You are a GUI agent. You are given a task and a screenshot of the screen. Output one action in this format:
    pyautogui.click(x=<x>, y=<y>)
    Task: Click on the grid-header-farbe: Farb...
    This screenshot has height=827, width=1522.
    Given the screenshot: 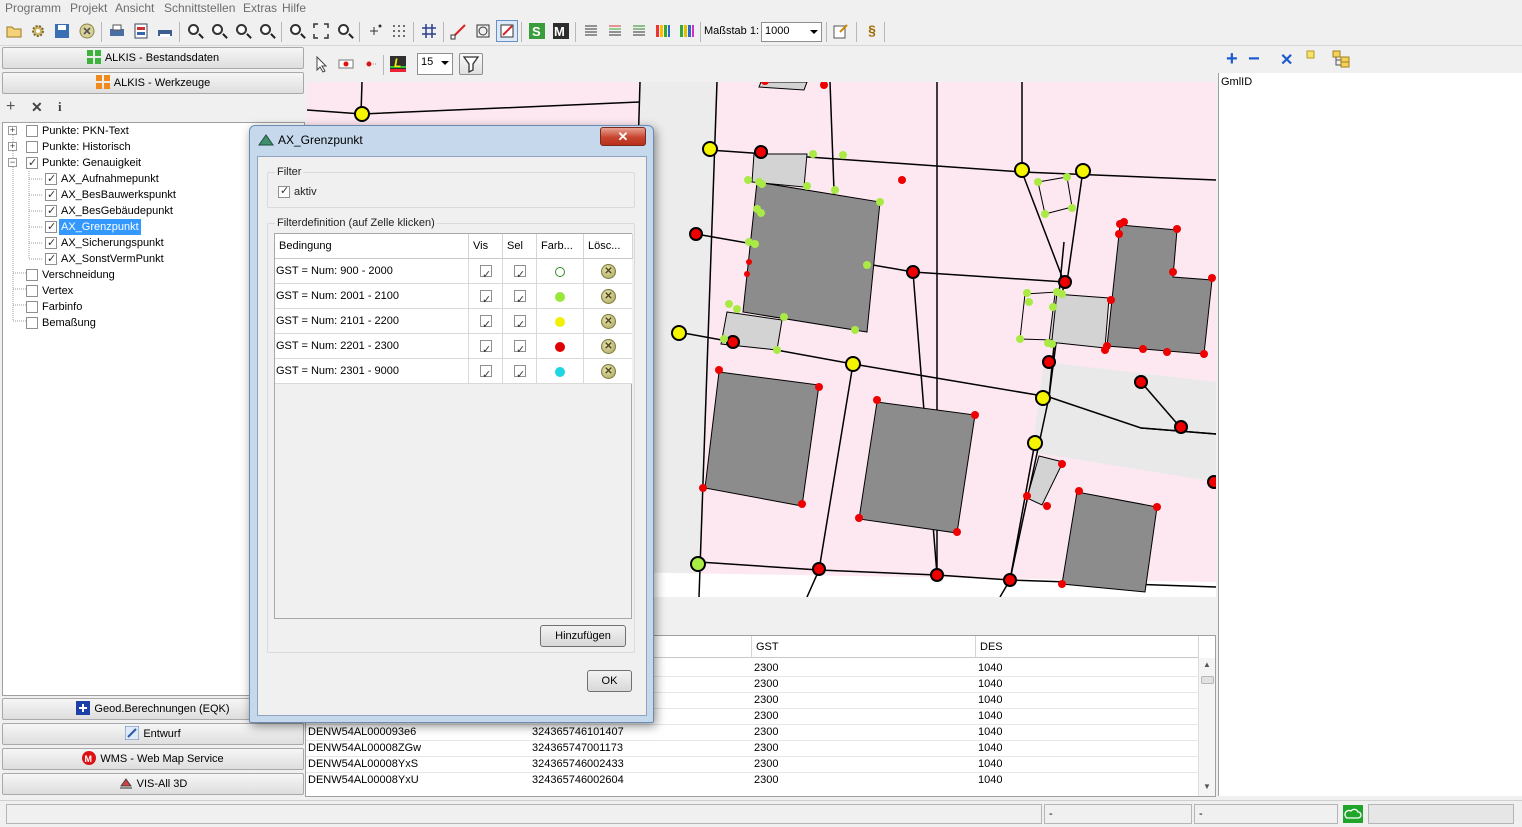 What is the action you would take?
    pyautogui.click(x=560, y=246)
    